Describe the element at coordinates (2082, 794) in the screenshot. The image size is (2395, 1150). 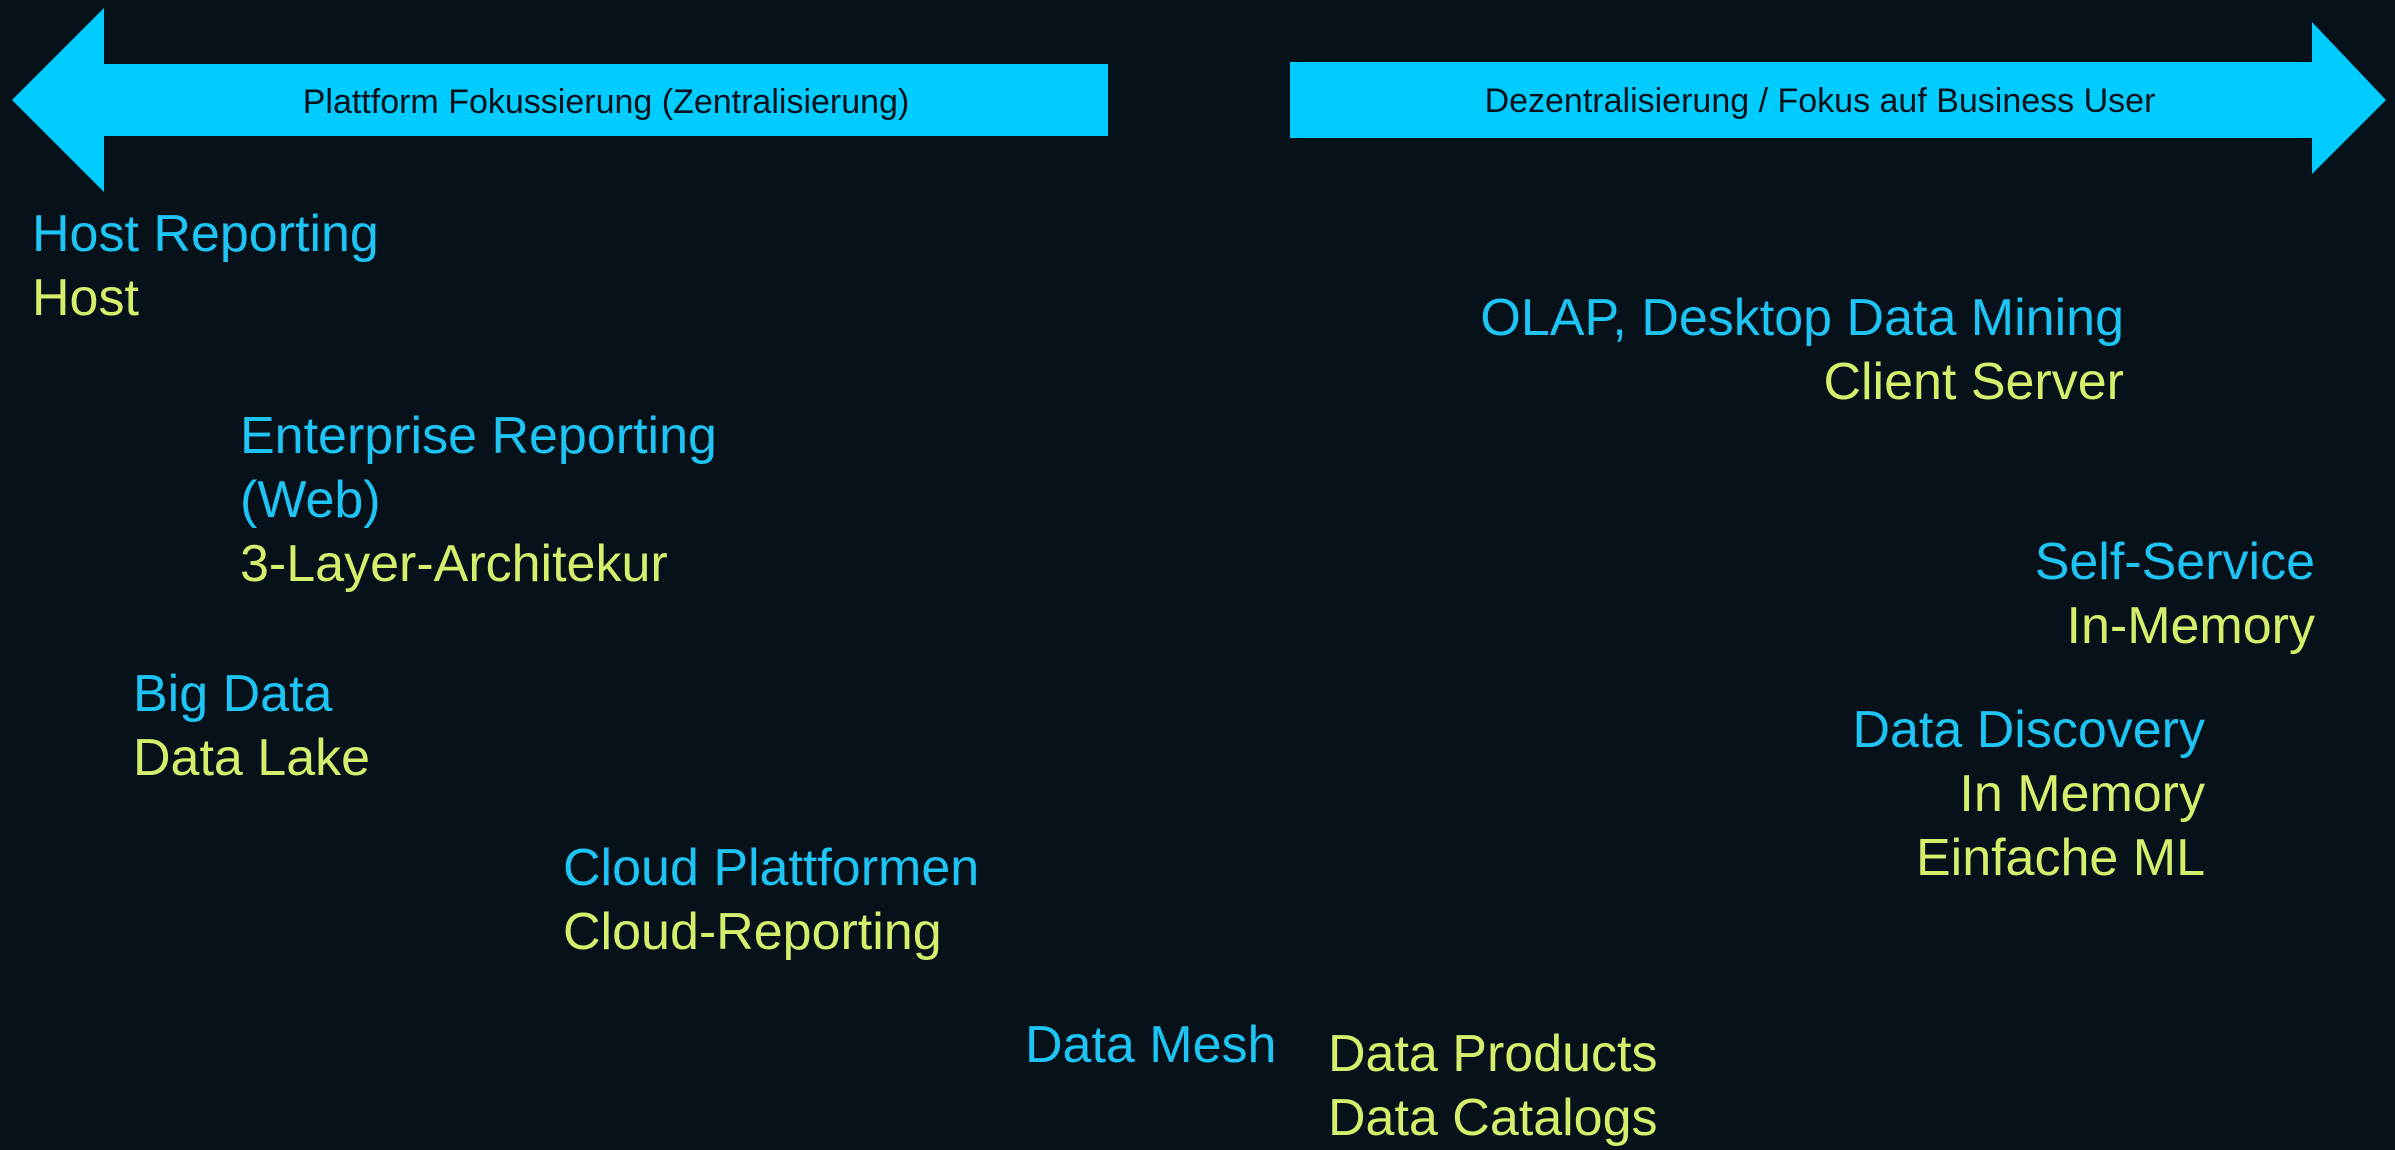
I see `data-discovery-sub1: In Memory` at that location.